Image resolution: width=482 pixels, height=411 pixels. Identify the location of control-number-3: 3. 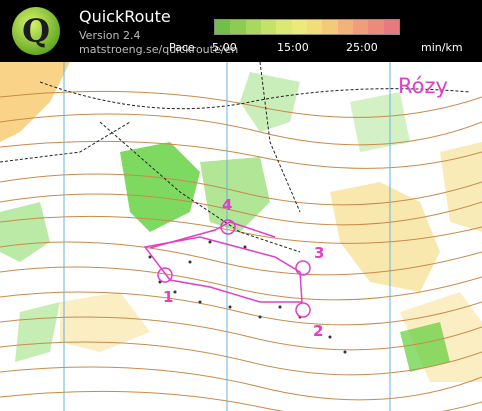
(319, 253).